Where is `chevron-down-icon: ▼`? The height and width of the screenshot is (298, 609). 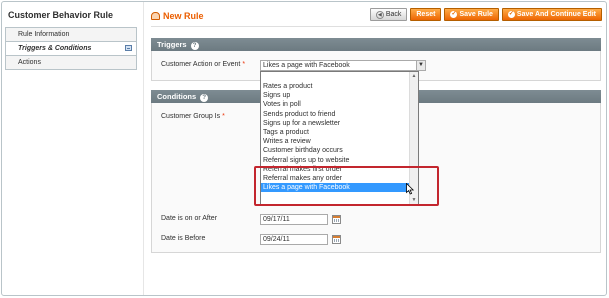 chevron-down-icon: ▼ is located at coordinates (420, 65).